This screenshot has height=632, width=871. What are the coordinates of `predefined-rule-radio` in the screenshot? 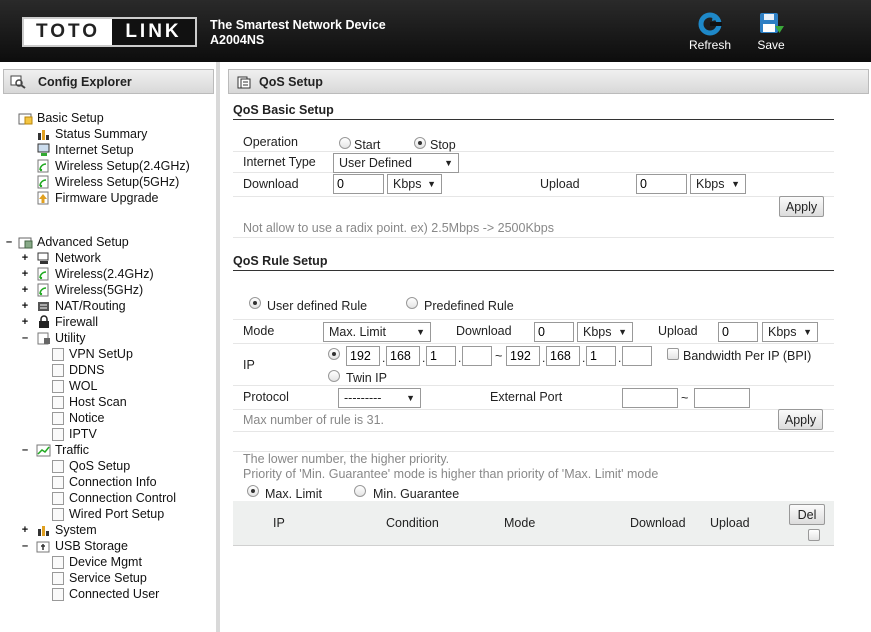 It's located at (412, 303).